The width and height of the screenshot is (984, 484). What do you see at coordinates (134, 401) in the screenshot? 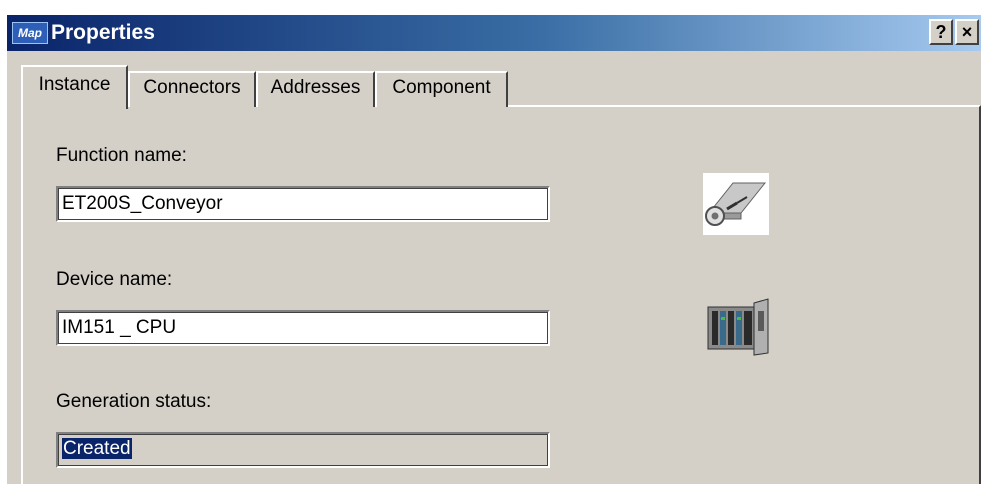
I see `generation-status-label: Generation status:` at bounding box center [134, 401].